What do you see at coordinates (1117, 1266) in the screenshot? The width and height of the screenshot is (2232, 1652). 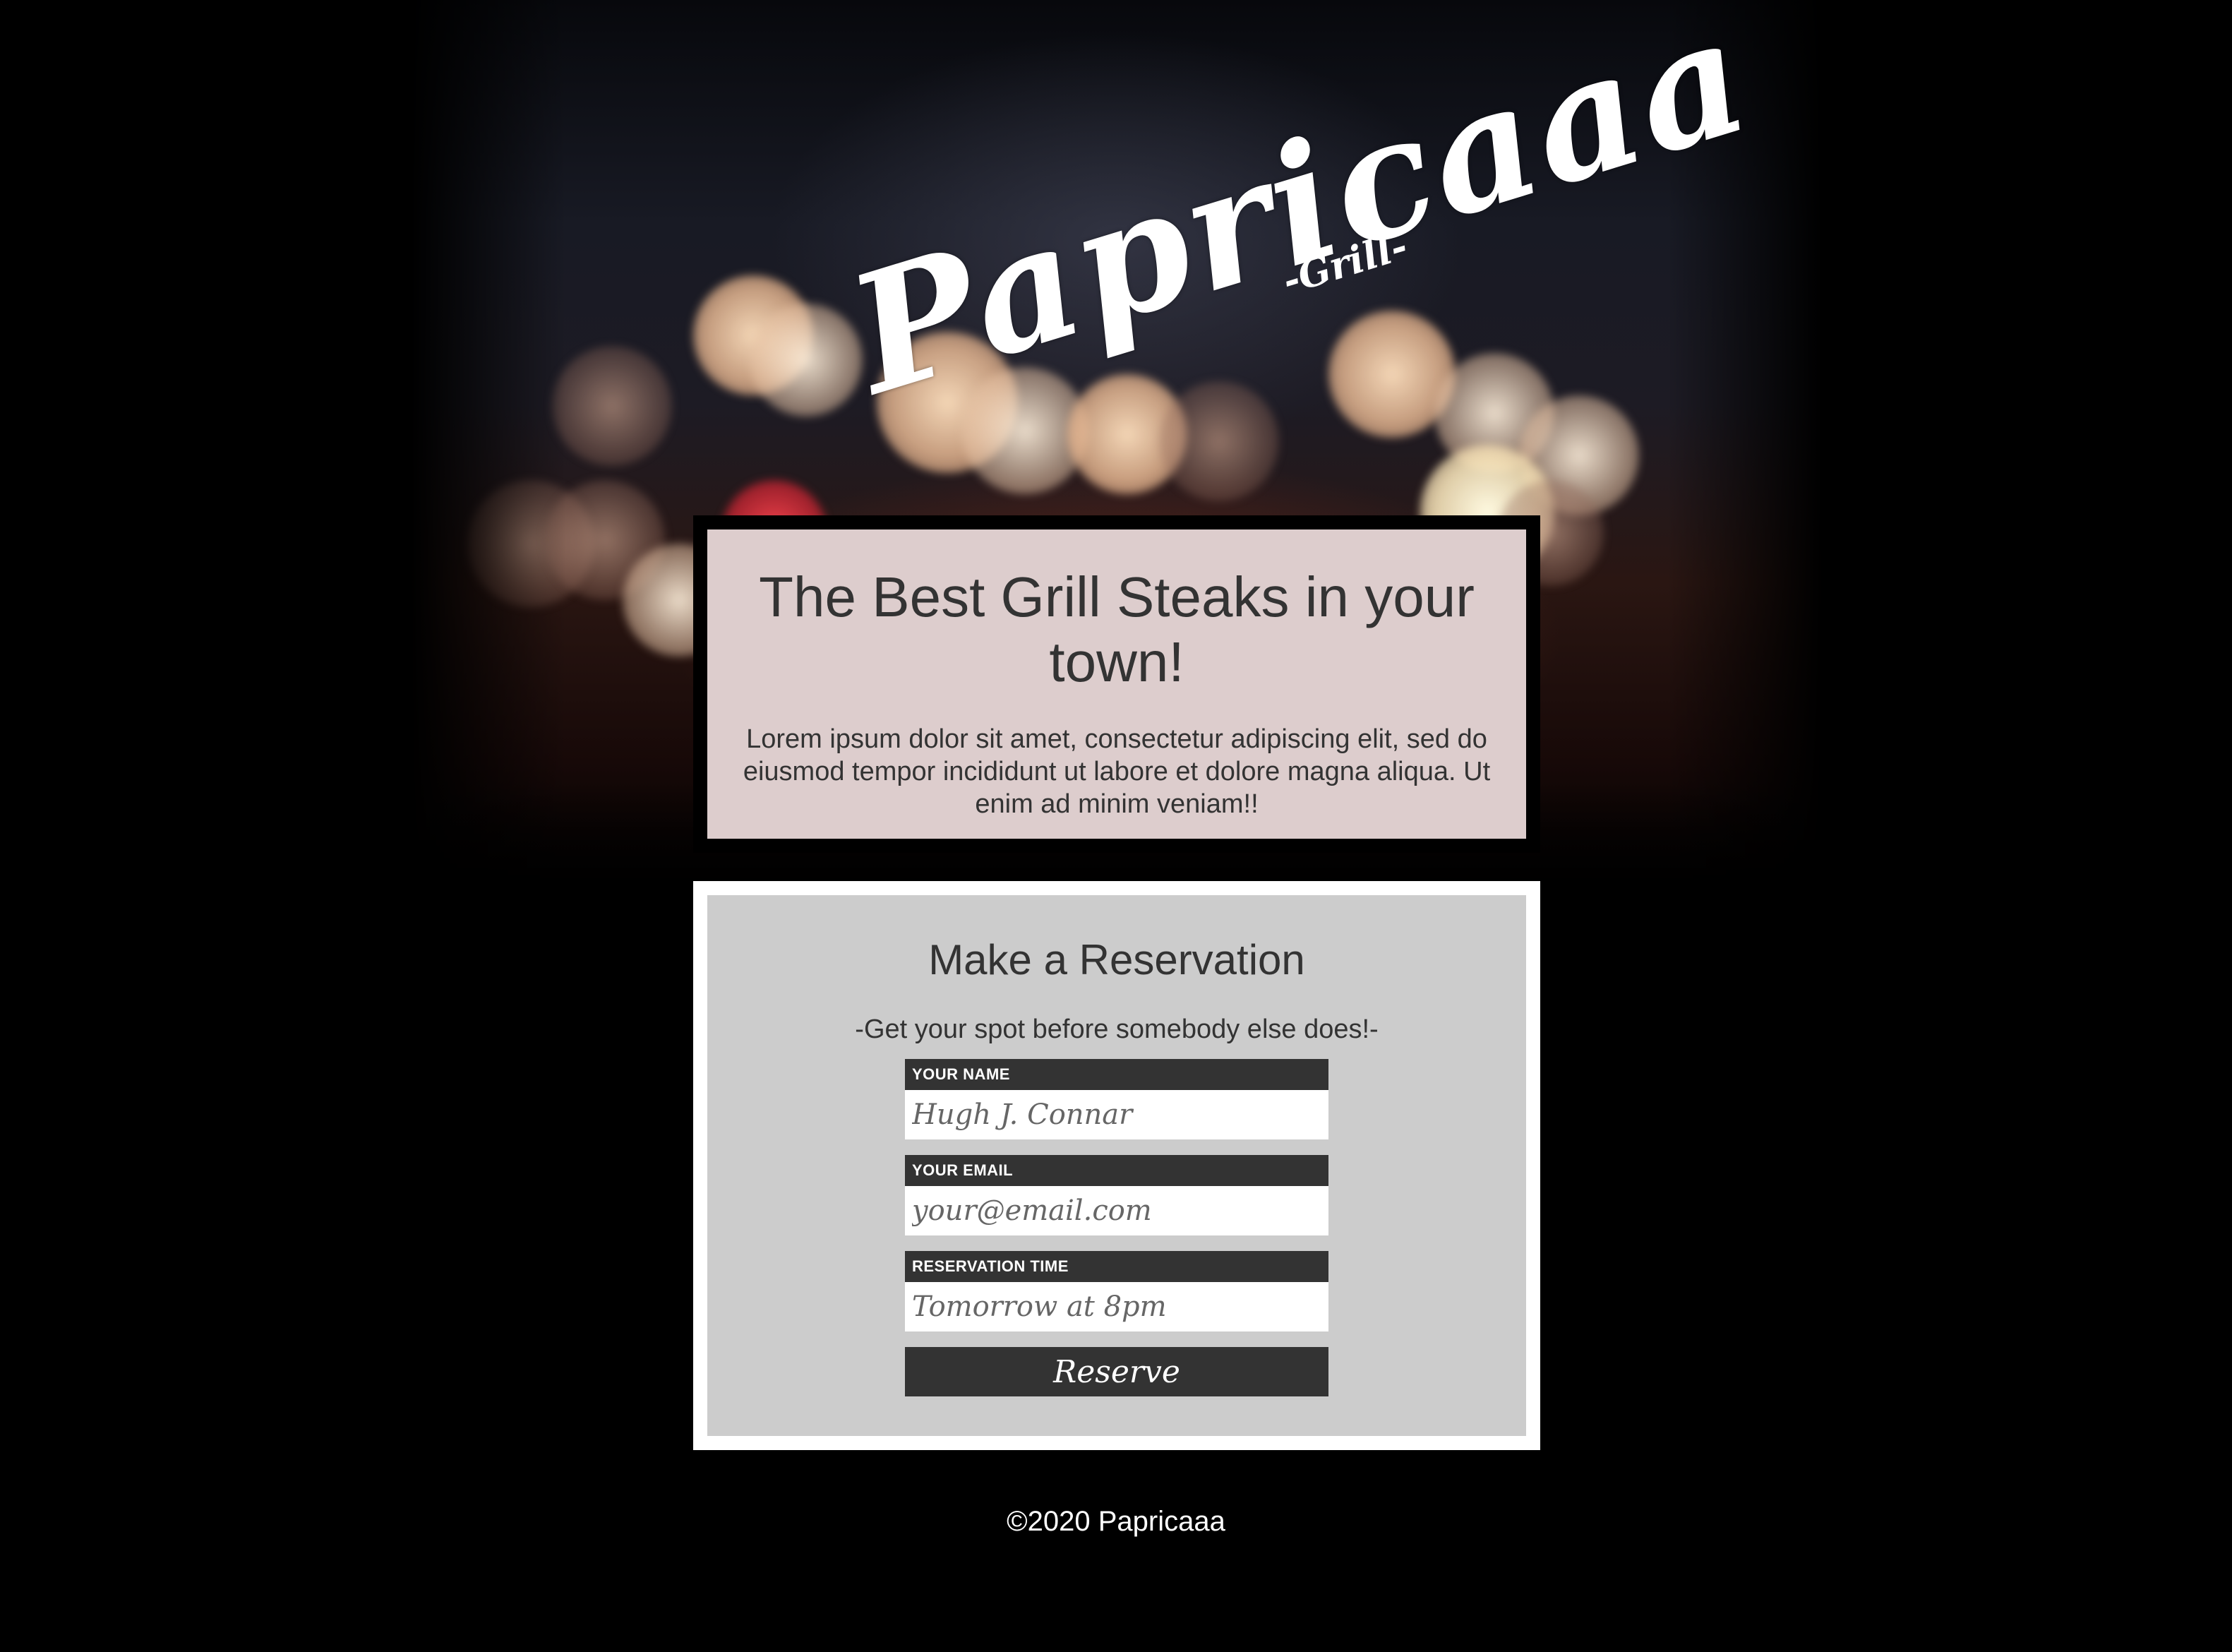 I see `time-label: RESERVATION TIME` at bounding box center [1117, 1266].